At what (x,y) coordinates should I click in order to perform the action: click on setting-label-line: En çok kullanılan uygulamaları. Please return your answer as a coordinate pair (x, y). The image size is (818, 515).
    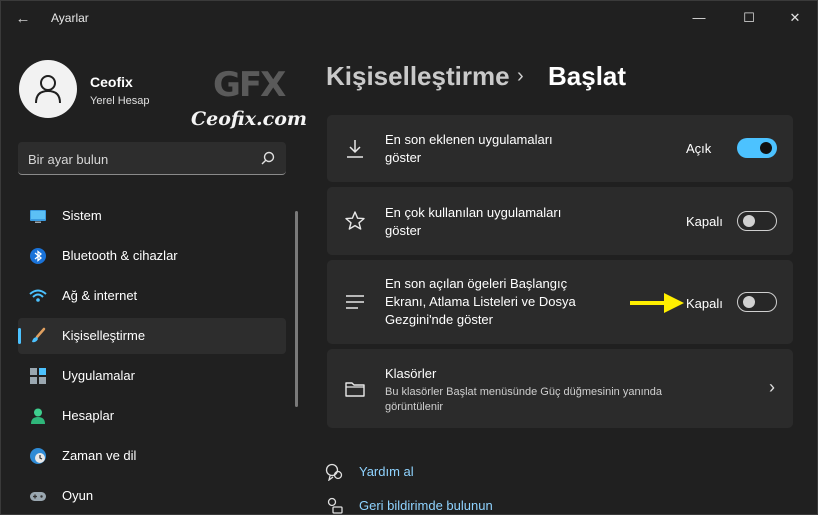
    Looking at the image, I should click on (473, 212).